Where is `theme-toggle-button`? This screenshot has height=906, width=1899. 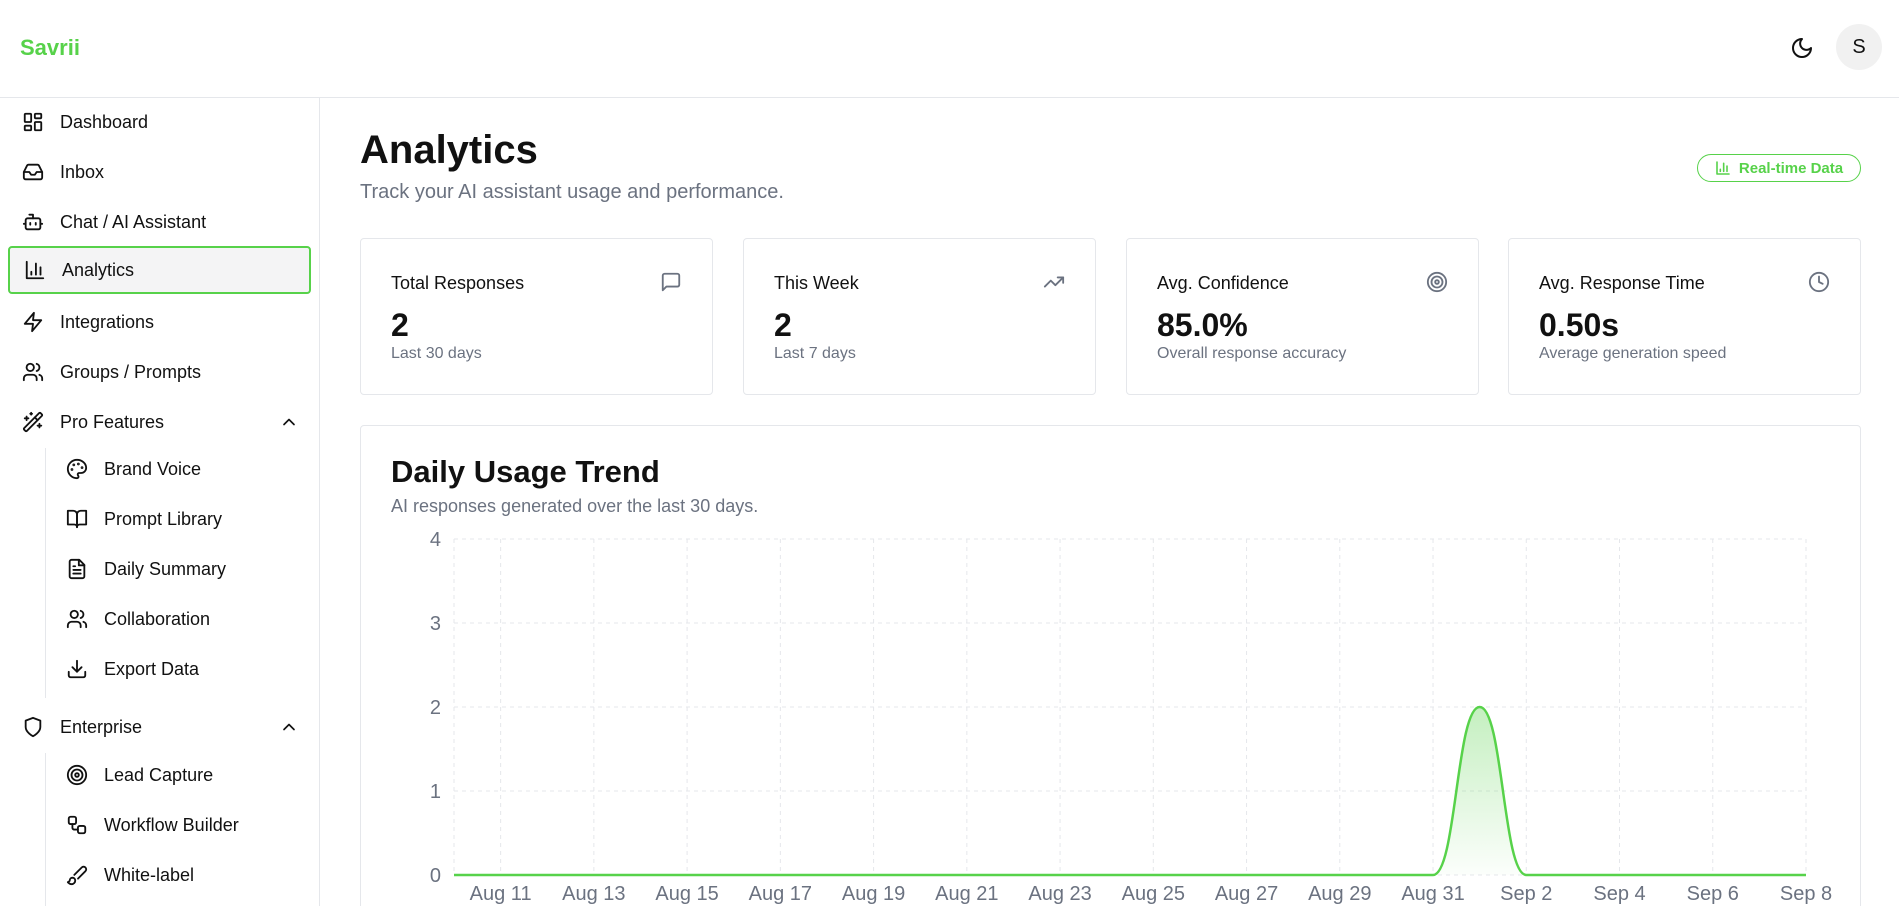
theme-toggle-button is located at coordinates (1802, 48).